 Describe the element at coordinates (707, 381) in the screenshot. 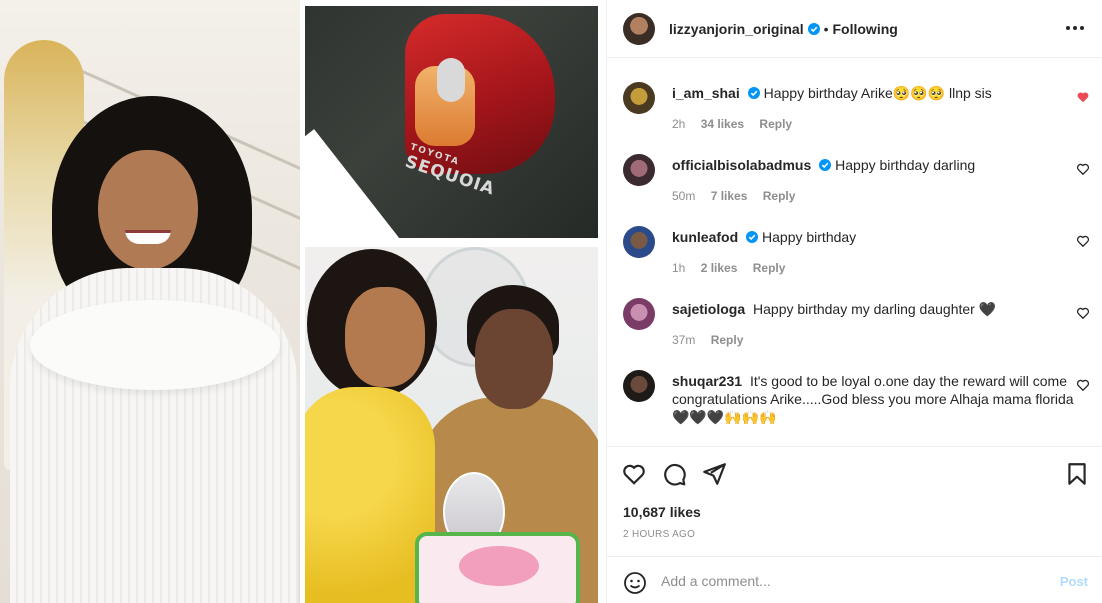

I see `commenter-username: shuqar231` at that location.